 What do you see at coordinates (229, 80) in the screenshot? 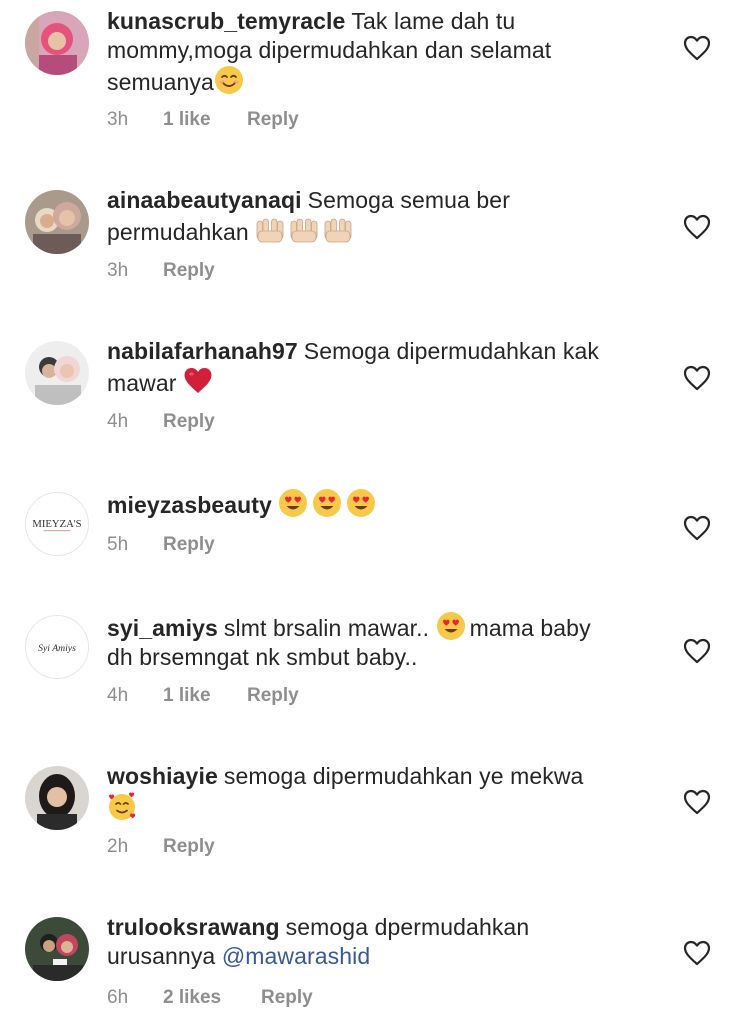
I see `smiling-face-emoji` at bounding box center [229, 80].